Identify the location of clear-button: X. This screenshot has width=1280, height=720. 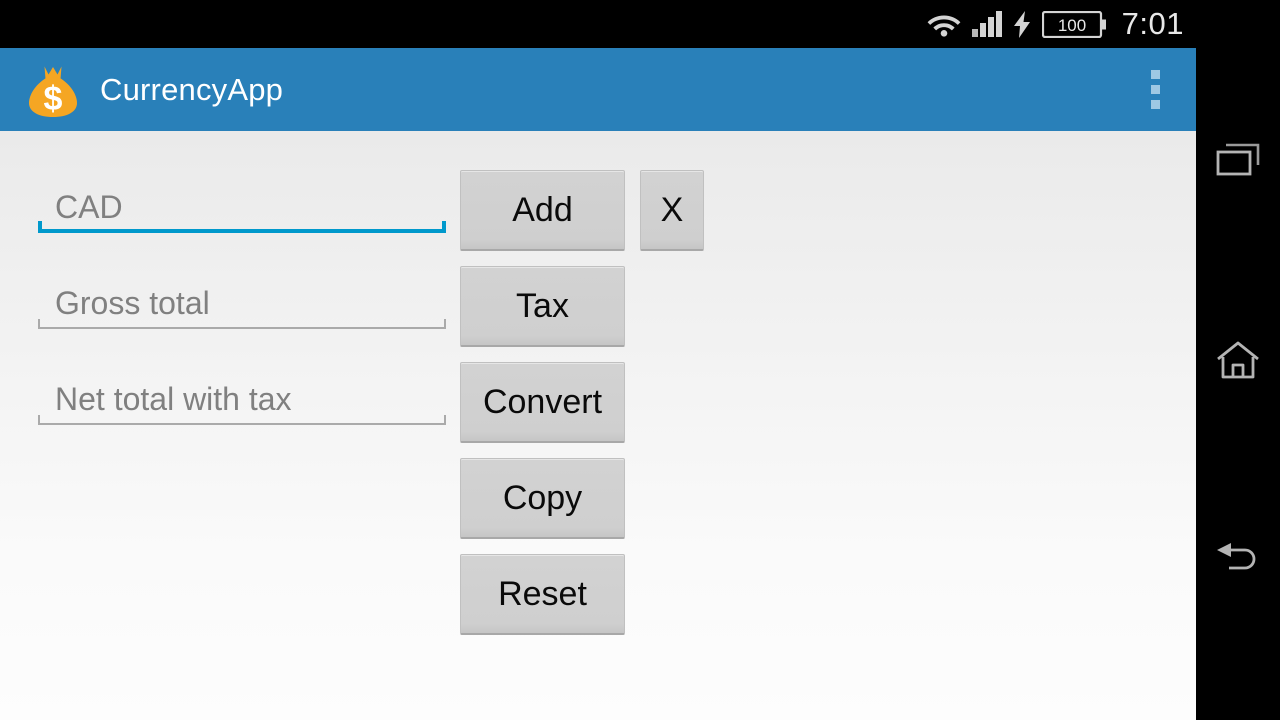
(672, 210).